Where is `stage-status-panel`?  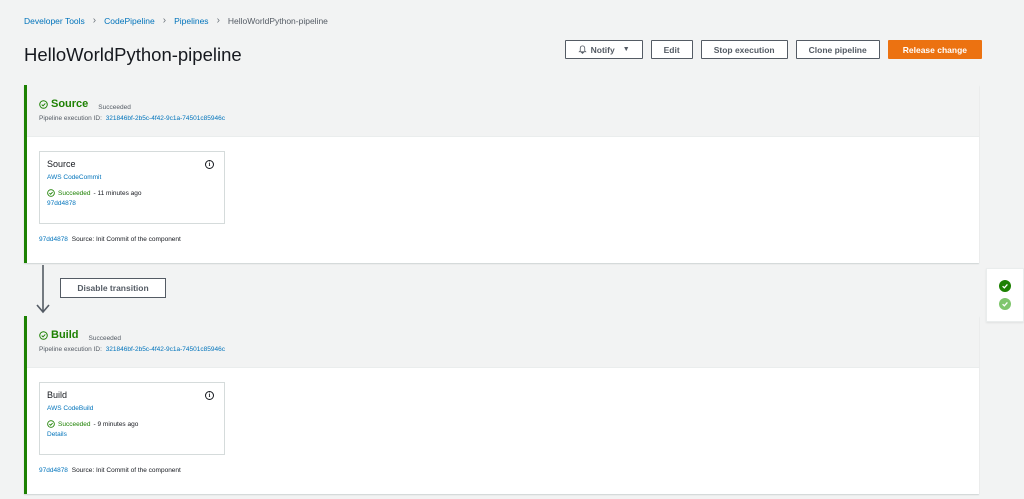 stage-status-panel is located at coordinates (1005, 295).